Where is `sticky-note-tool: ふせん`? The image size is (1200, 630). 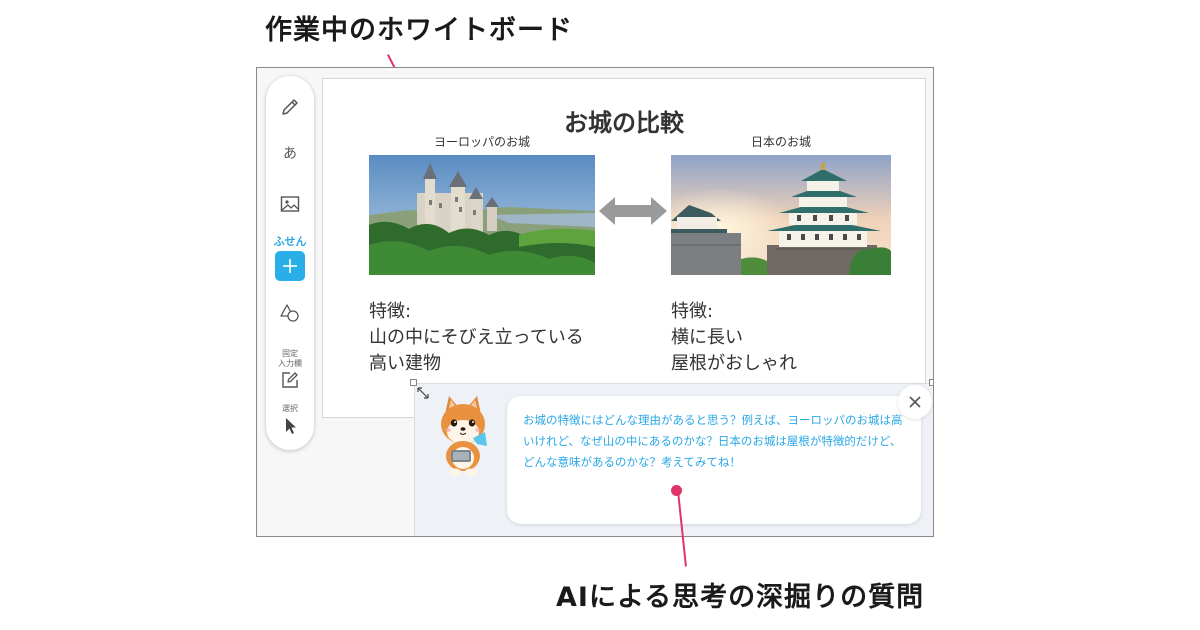
sticky-note-tool: ふせん is located at coordinates (290, 257).